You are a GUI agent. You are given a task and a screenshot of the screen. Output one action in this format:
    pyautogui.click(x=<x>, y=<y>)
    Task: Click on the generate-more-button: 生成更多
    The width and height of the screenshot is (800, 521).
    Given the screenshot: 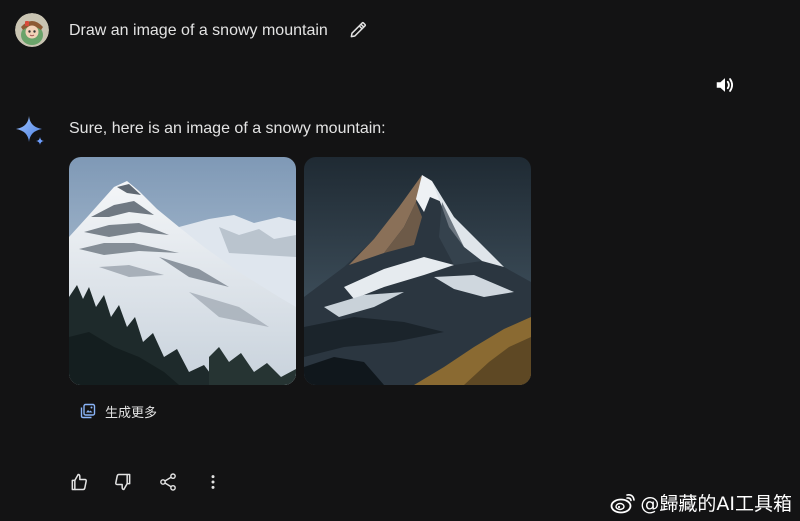 What is the action you would take?
    pyautogui.click(x=118, y=411)
    